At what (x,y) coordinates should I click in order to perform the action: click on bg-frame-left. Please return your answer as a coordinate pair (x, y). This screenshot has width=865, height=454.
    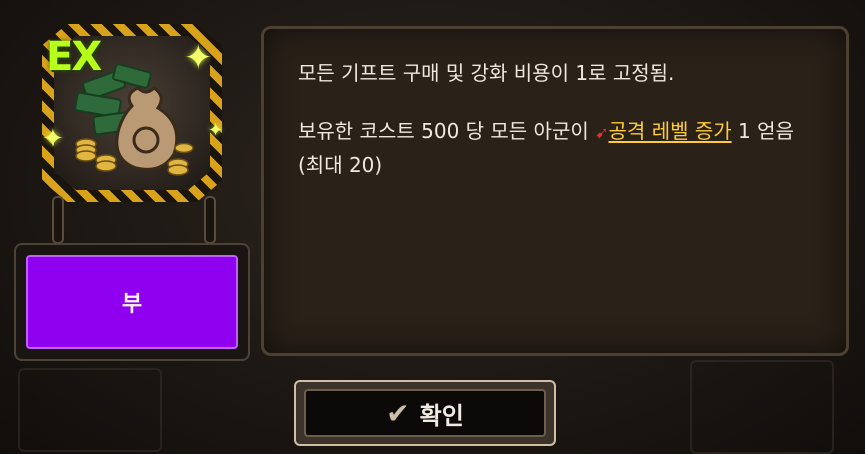
    Looking at the image, I should click on (90, 410).